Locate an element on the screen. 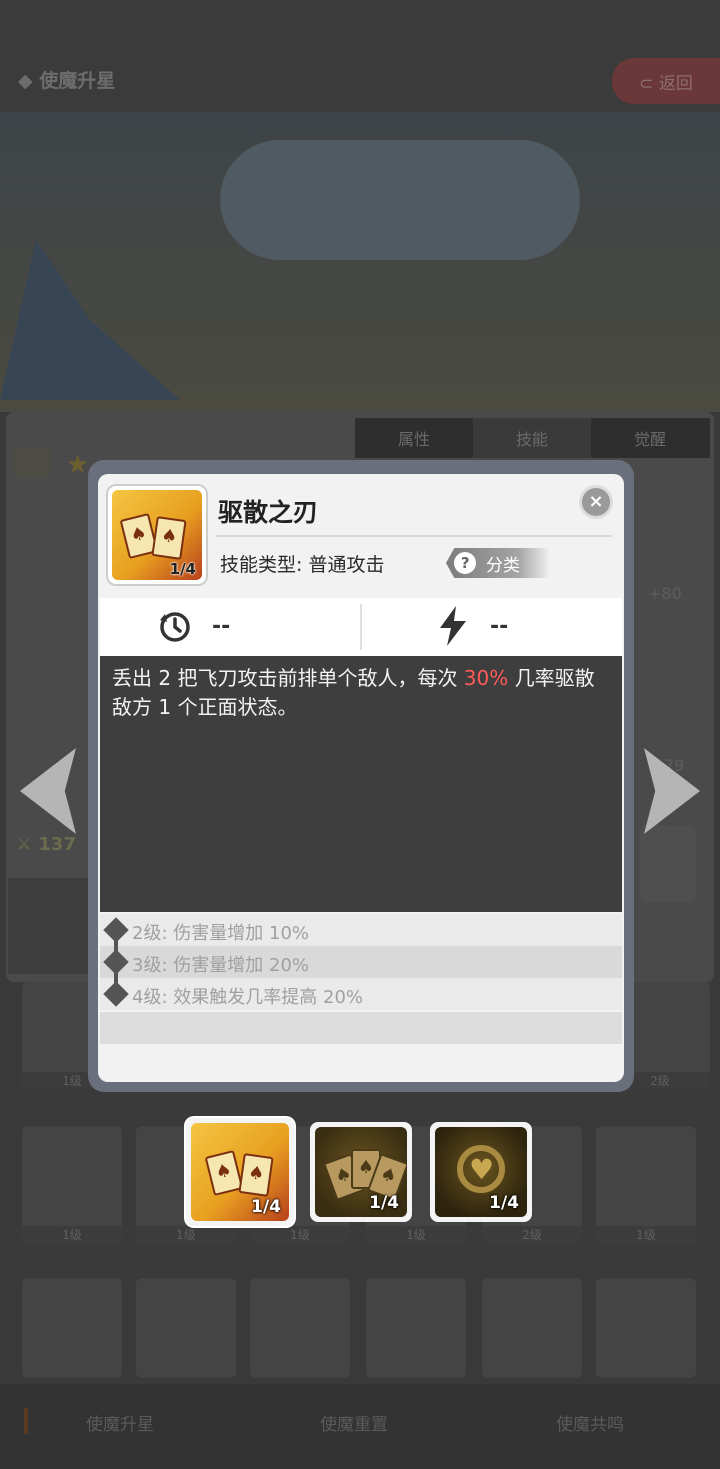 Image resolution: width=720 pixels, height=1469 pixels. tab-skills: 技能 is located at coordinates (532, 438).